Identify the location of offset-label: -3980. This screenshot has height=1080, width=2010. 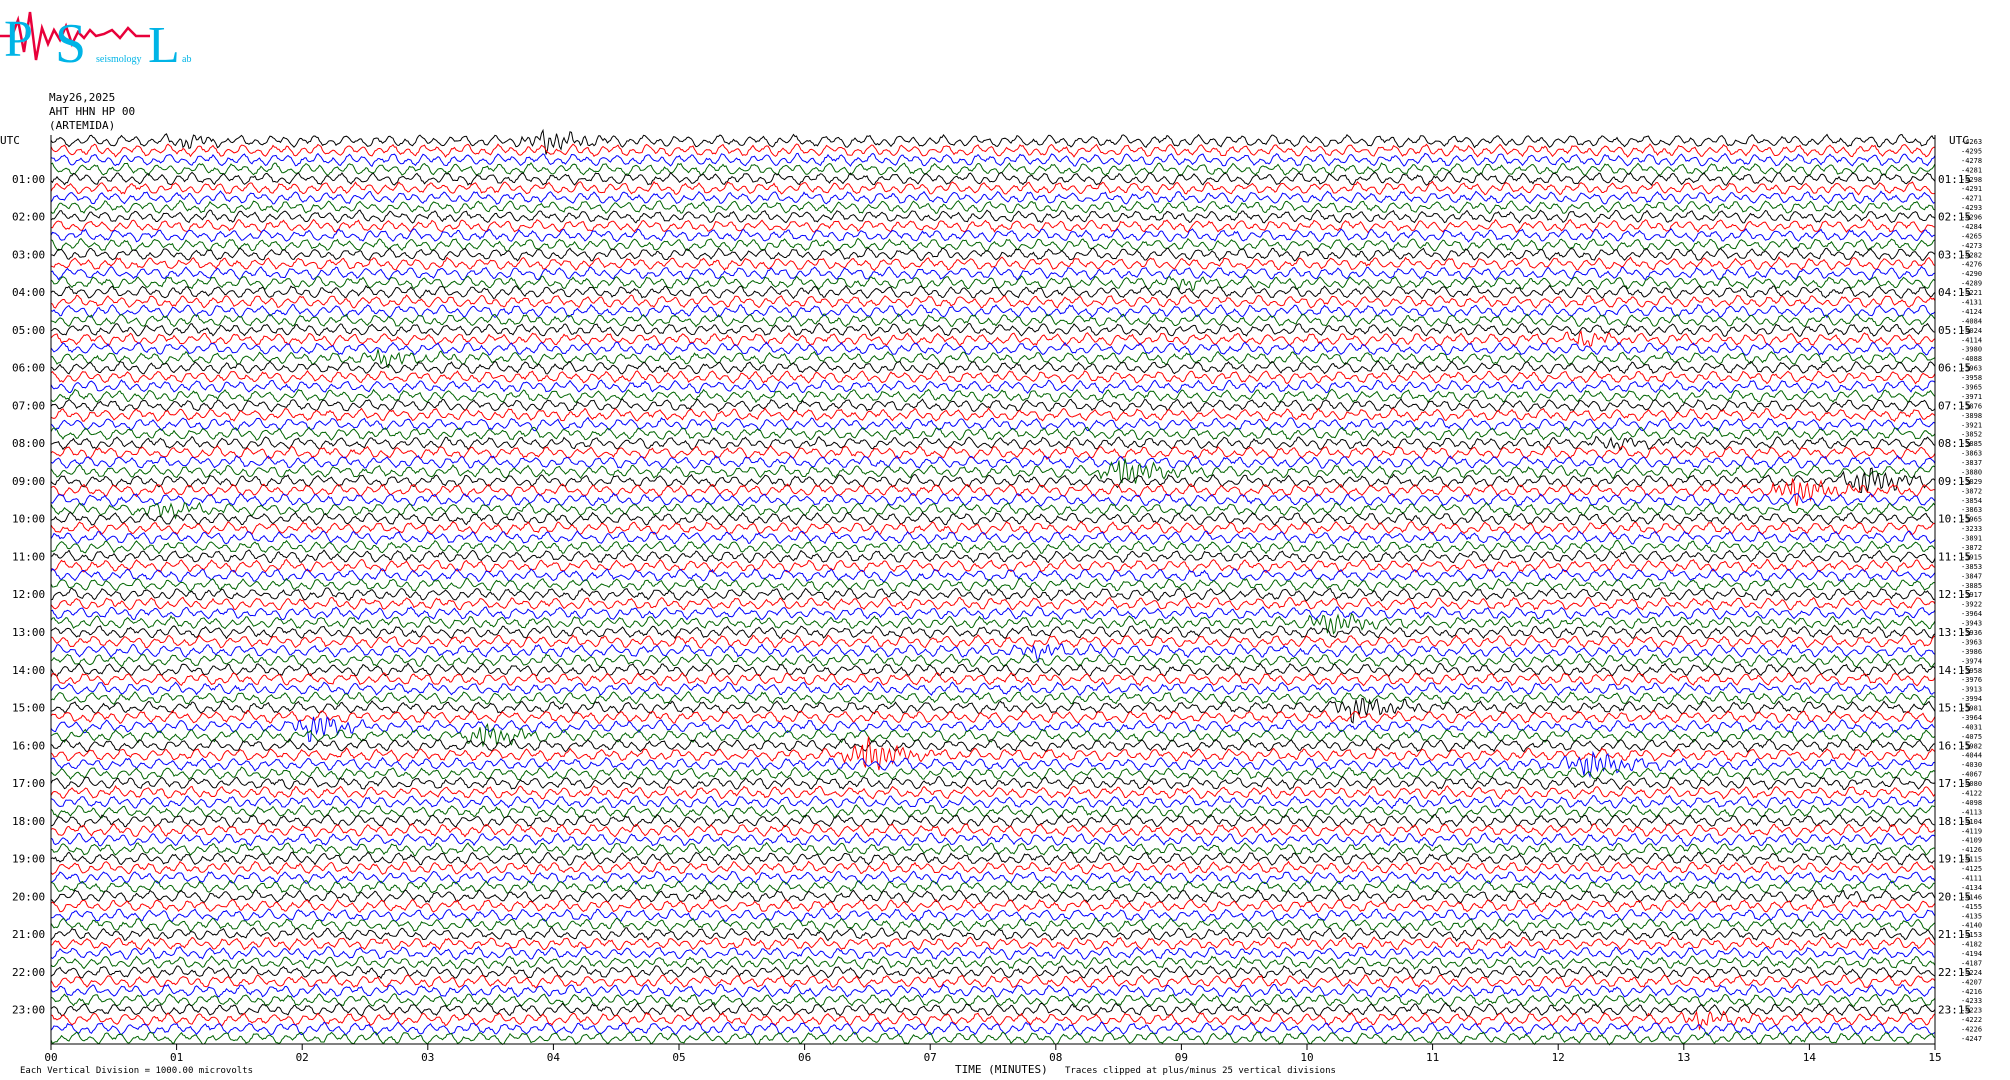
(1971, 350).